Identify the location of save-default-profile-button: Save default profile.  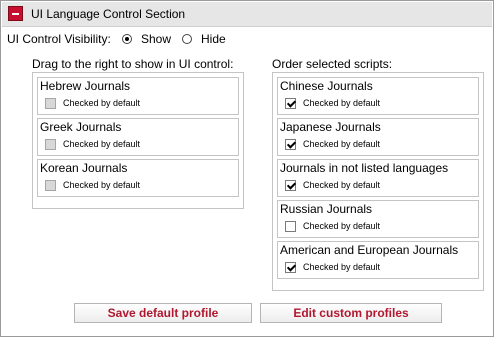
(163, 313).